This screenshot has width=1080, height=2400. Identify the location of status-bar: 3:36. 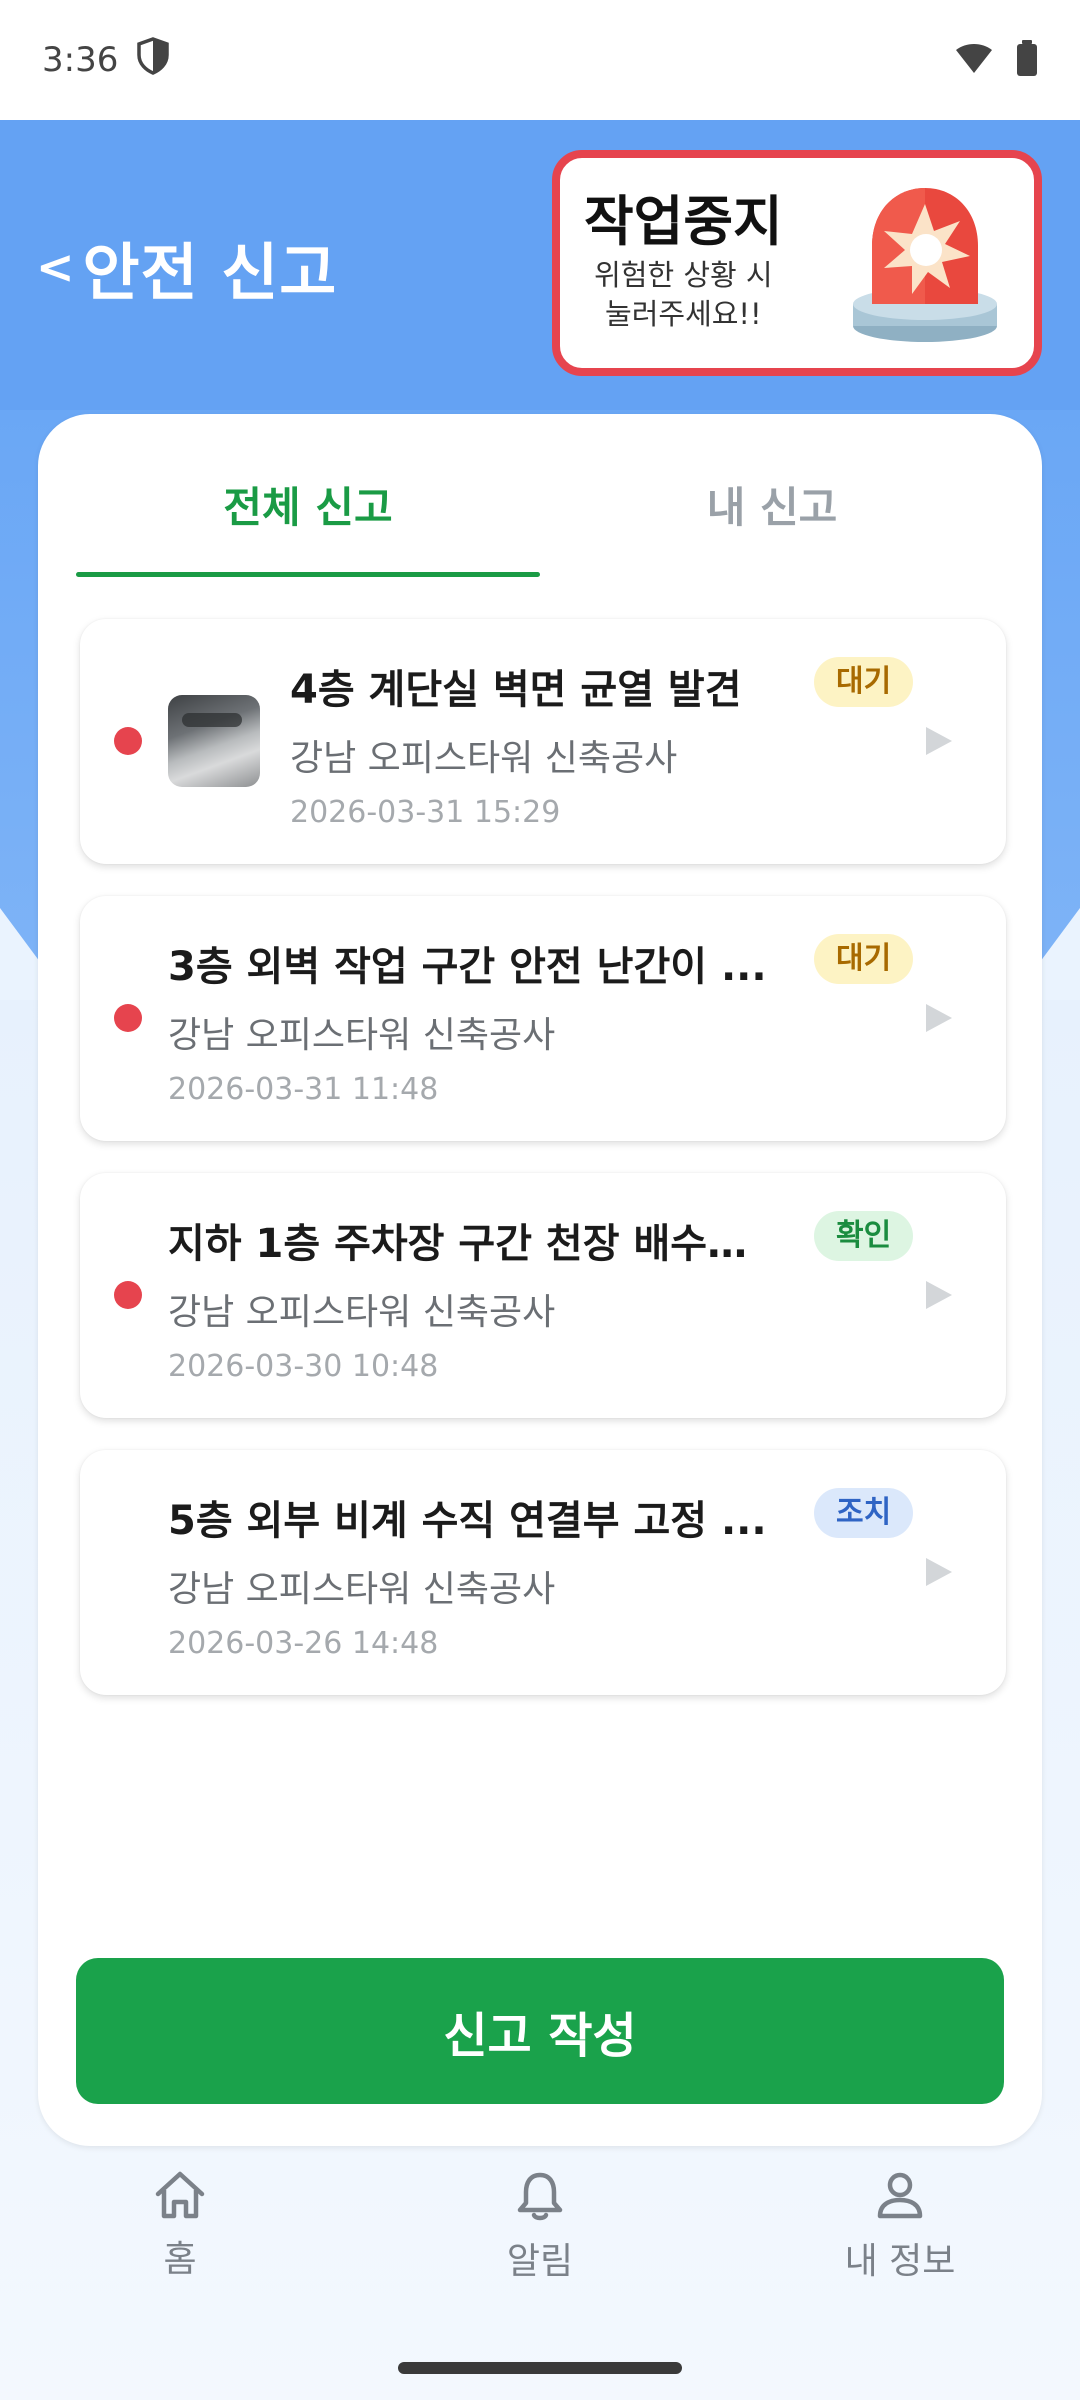
(540, 60).